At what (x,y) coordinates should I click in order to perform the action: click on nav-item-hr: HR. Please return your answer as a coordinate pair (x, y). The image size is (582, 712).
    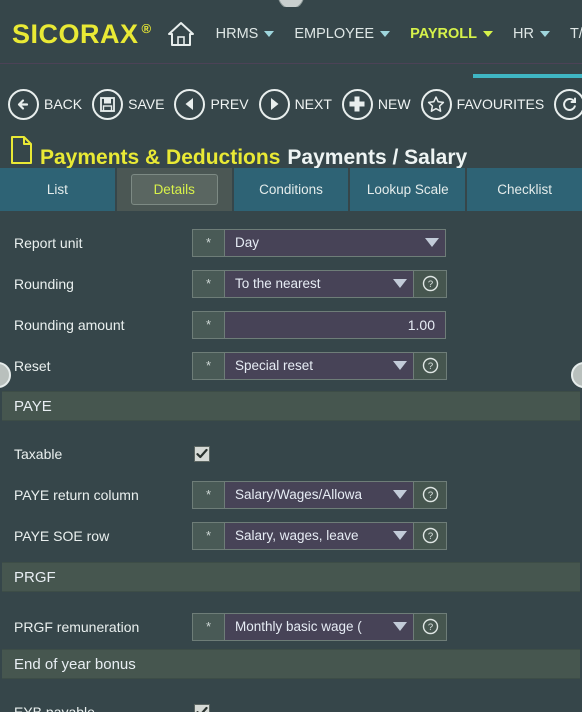
    Looking at the image, I should click on (531, 34).